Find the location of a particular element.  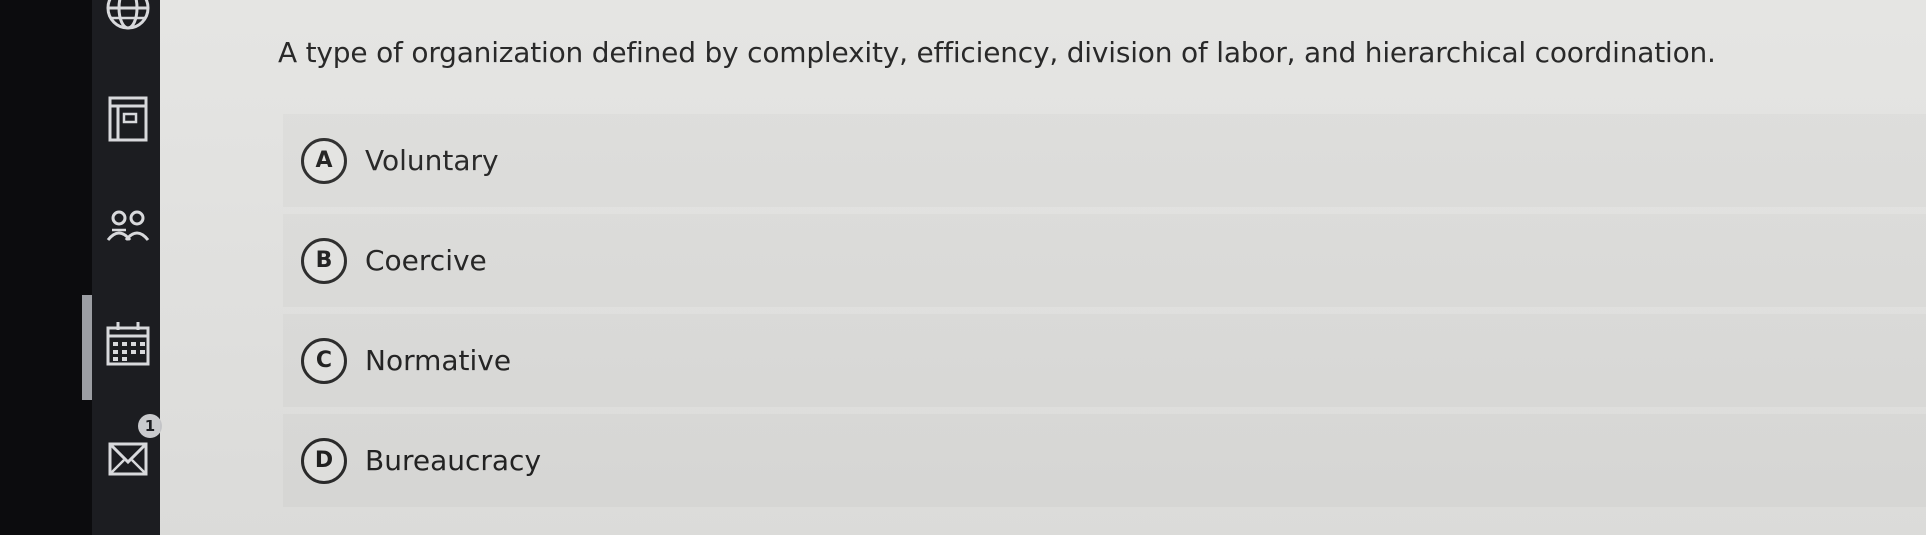

choice-c: C Normative is located at coordinates (1104, 360).